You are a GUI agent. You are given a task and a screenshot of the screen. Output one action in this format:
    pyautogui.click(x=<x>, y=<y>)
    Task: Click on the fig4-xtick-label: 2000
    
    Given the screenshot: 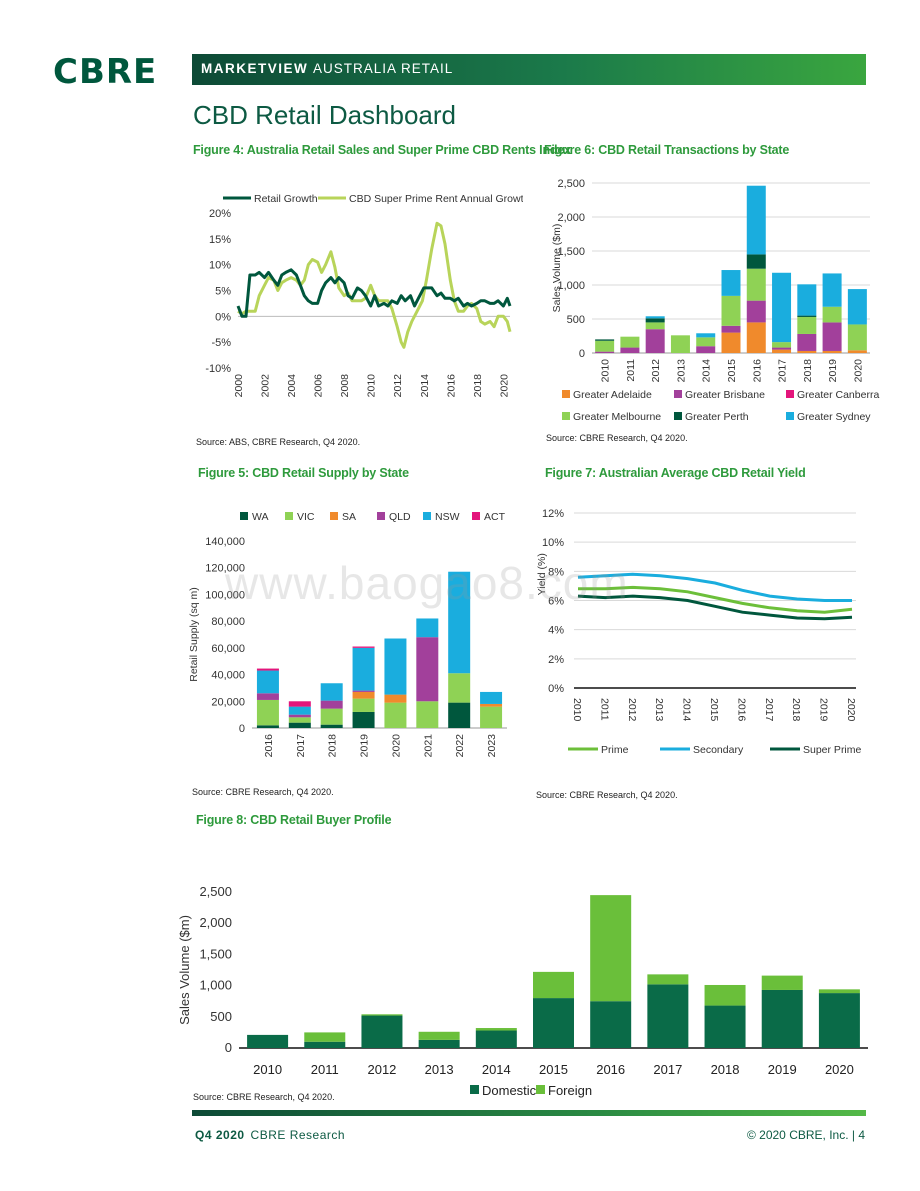 What is the action you would take?
    pyautogui.click(x=239, y=386)
    